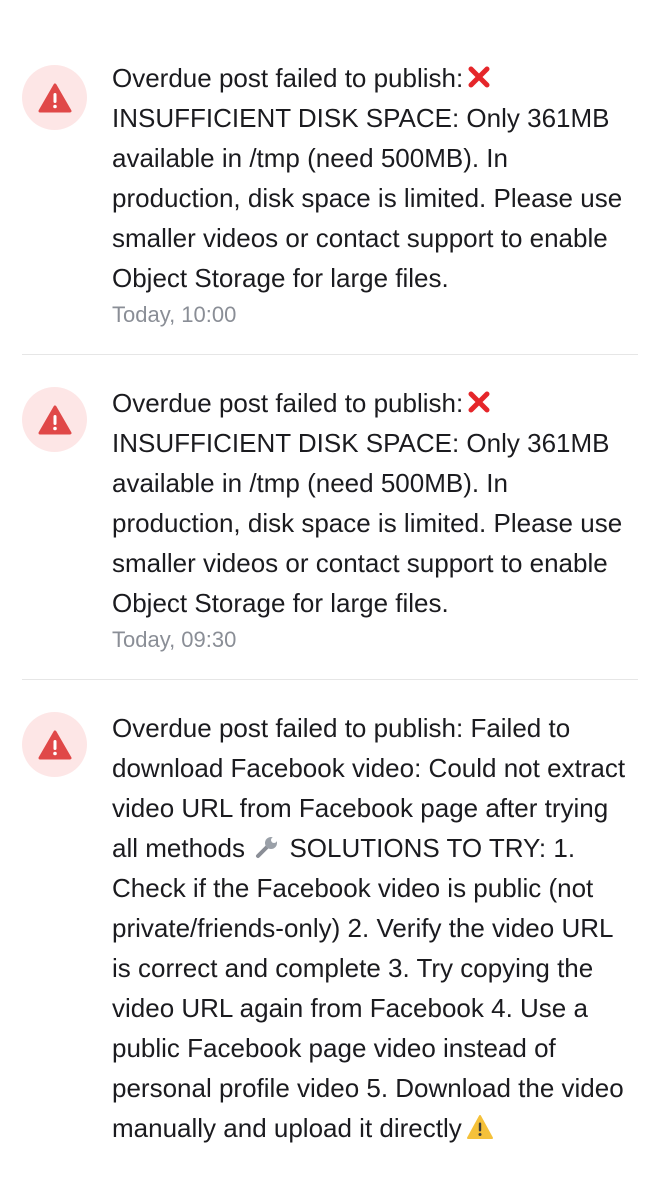 The width and height of the screenshot is (654, 1198). I want to click on warning-sign-icon, so click(480, 1125).